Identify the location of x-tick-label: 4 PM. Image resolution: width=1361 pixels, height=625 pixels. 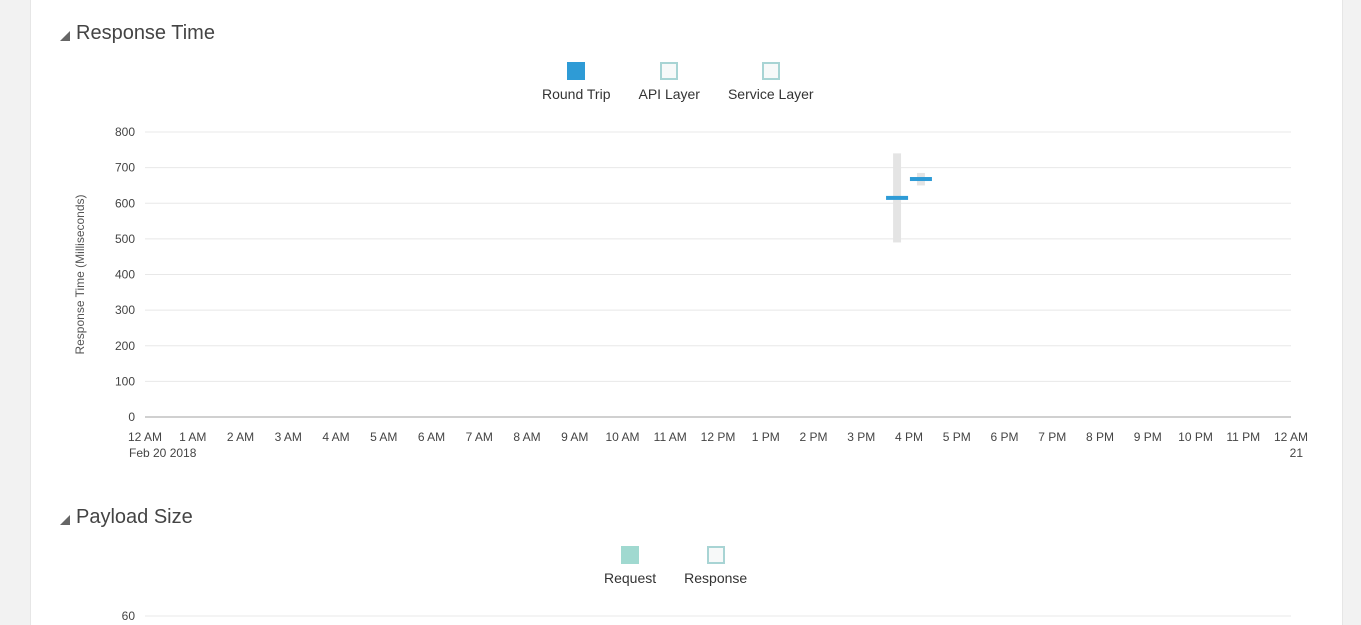
(909, 437).